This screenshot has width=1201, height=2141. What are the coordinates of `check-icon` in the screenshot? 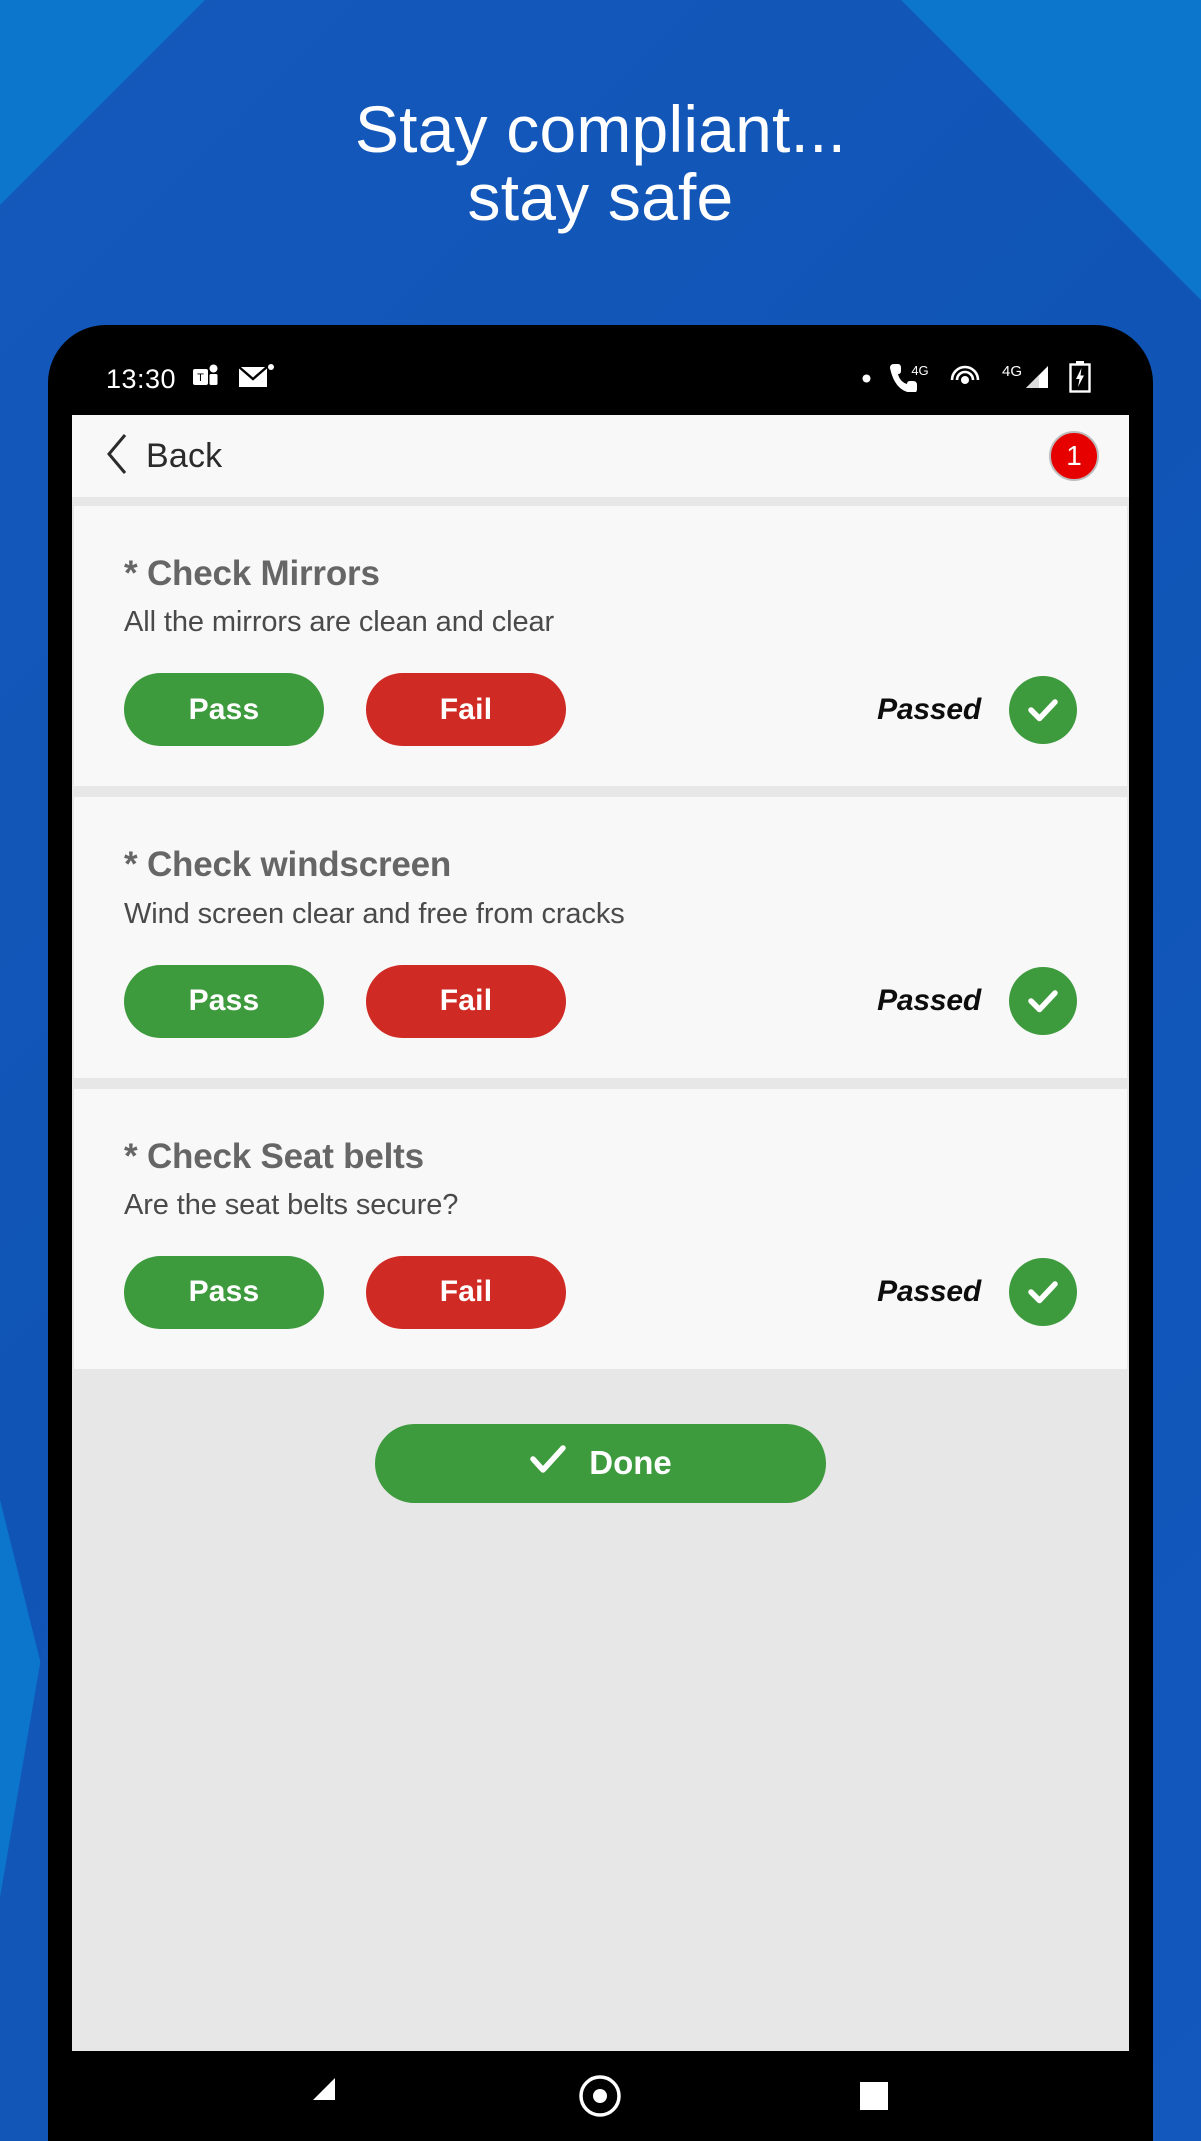 It's located at (548, 1463).